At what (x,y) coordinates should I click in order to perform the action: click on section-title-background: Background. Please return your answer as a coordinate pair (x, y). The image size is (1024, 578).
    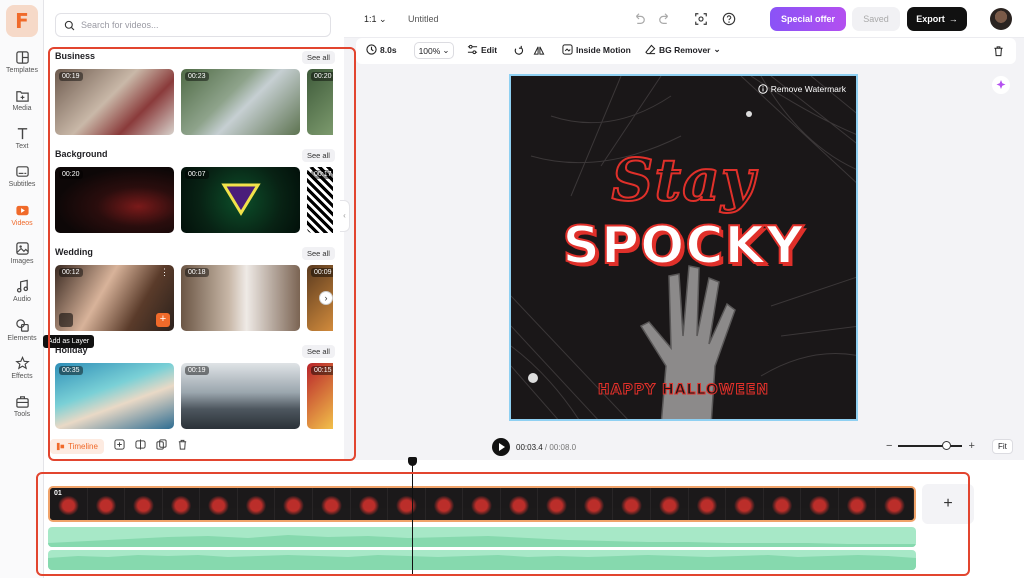
    Looking at the image, I should click on (81, 154).